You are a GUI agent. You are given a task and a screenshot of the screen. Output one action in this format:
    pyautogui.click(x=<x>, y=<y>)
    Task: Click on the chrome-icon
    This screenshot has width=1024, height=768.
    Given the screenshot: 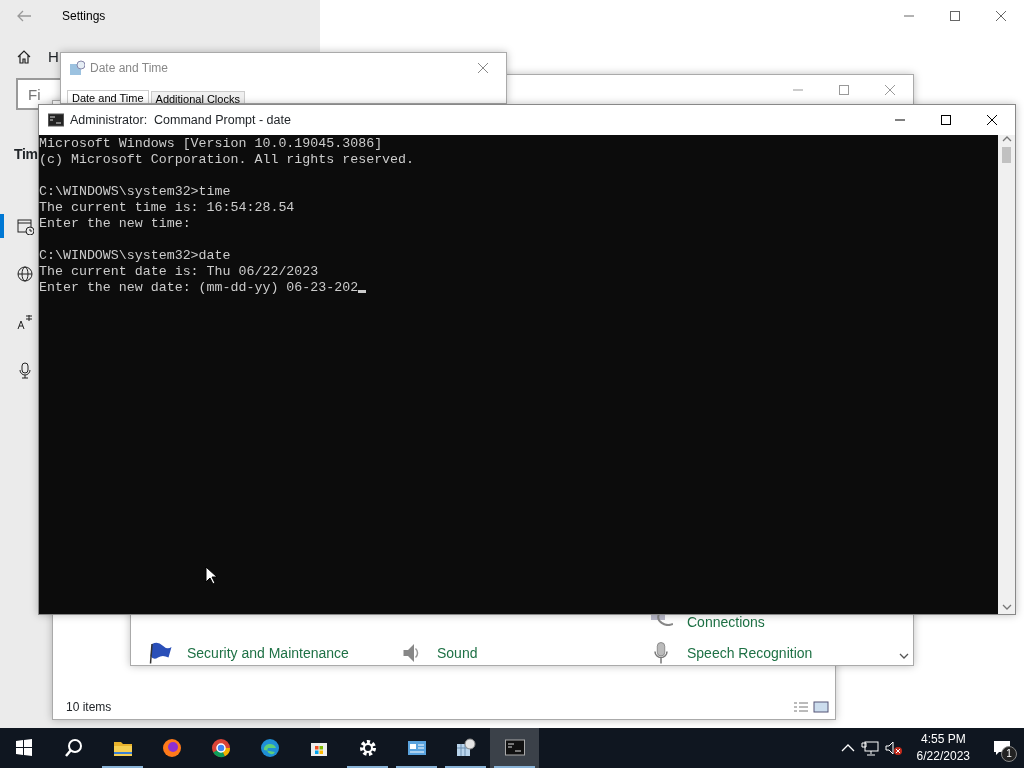 What is the action you would take?
    pyautogui.click(x=220, y=748)
    